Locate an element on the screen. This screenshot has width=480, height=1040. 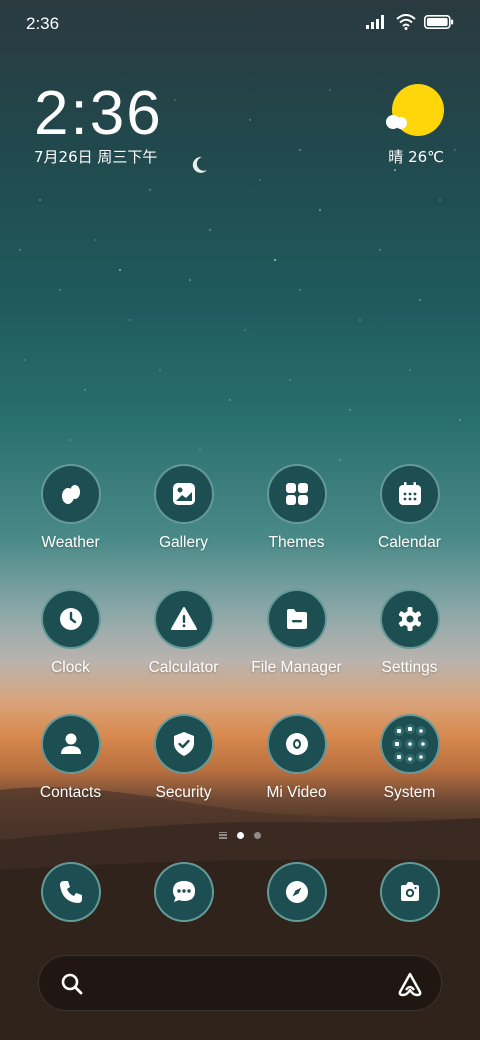
page-indicator is located at coordinates (240, 835).